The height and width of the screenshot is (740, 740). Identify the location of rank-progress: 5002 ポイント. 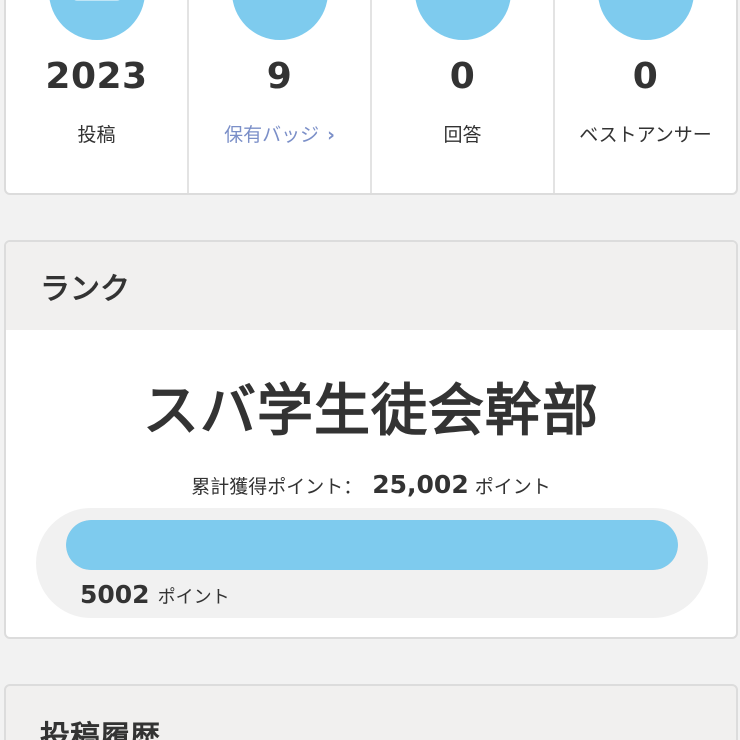
(372, 563).